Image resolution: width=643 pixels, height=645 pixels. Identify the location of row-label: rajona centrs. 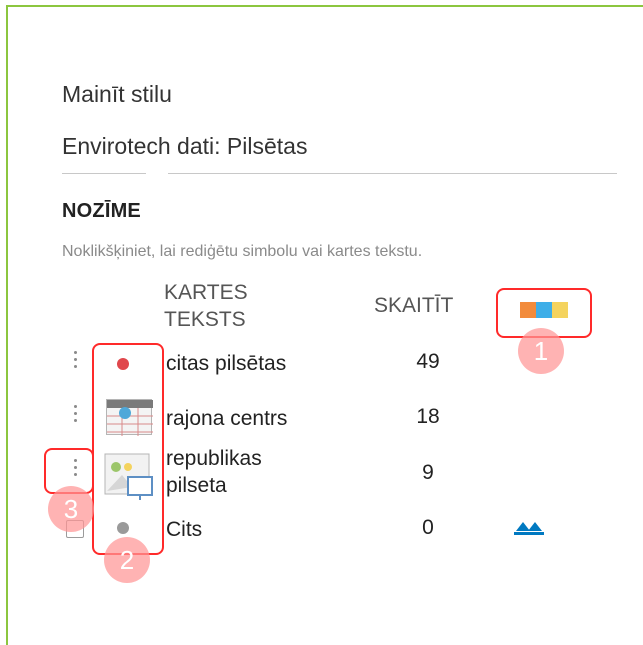
(226, 418).